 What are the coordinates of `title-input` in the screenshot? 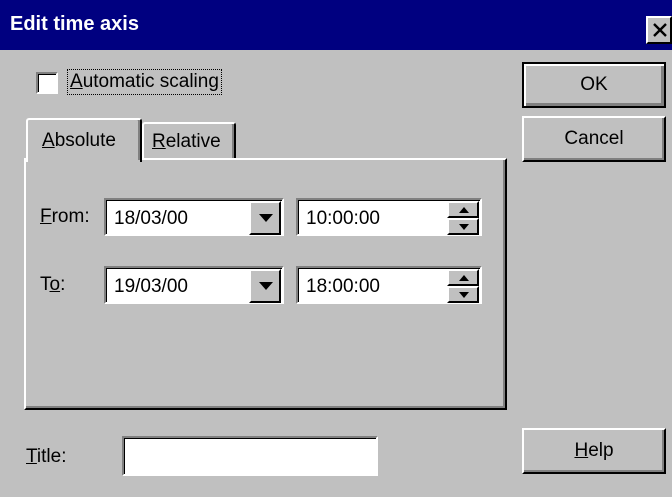 It's located at (250, 456).